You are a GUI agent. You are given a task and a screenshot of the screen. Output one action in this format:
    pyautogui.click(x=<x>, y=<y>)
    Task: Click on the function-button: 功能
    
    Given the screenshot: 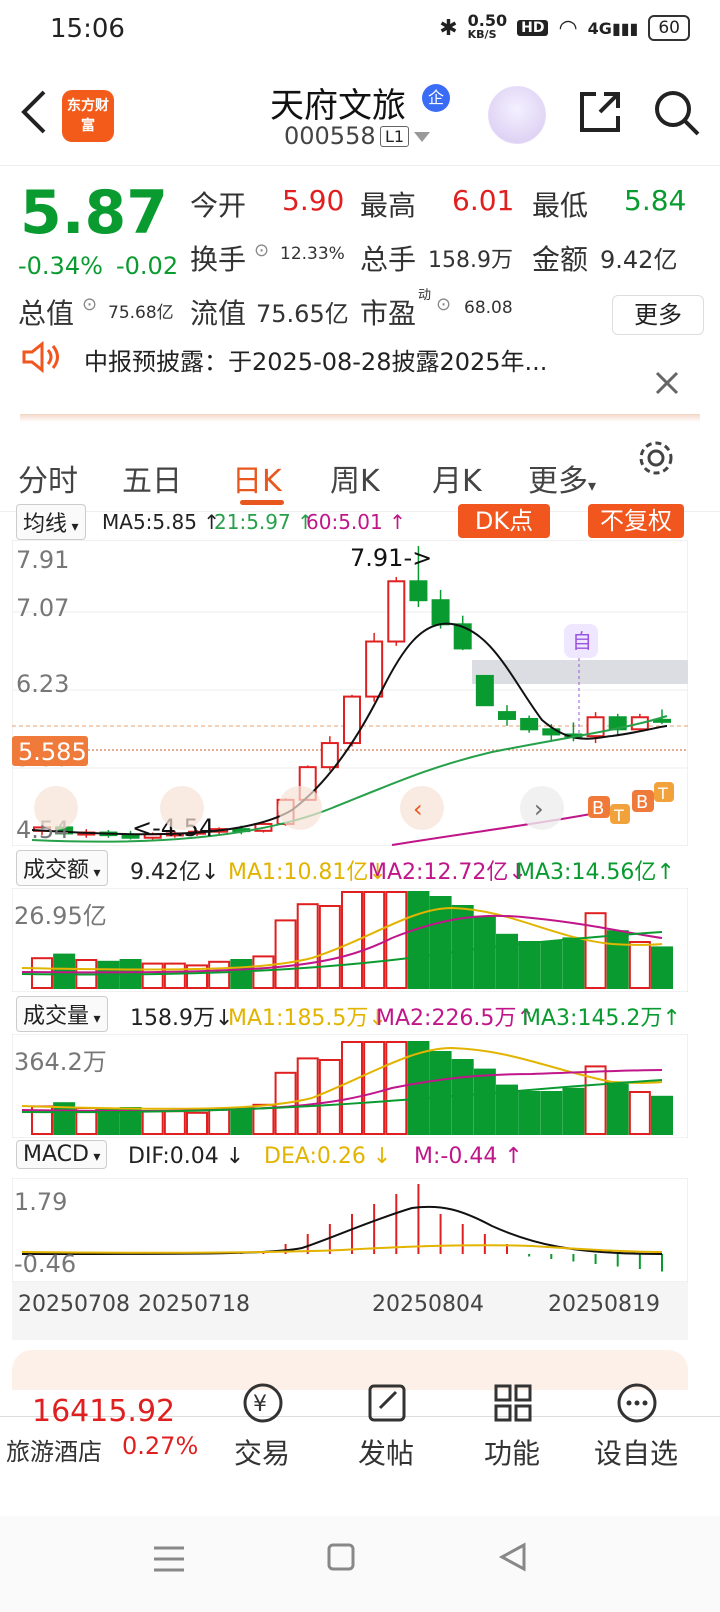 What is the action you would take?
    pyautogui.click(x=512, y=1452)
    